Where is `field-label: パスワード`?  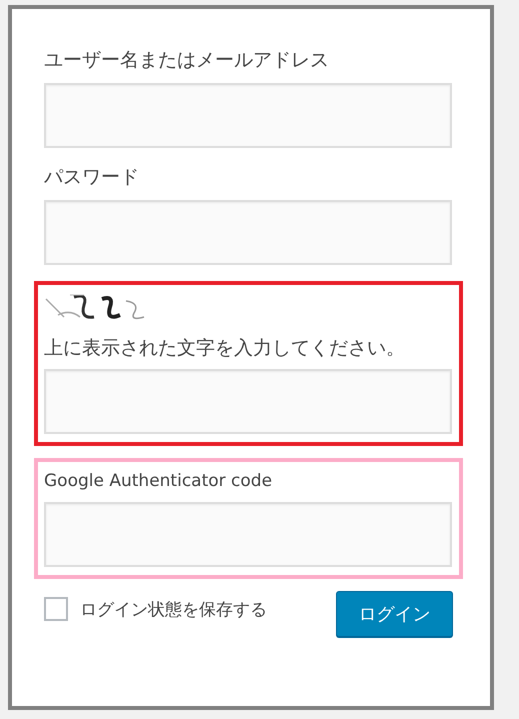 field-label: パスワード is located at coordinates (92, 177).